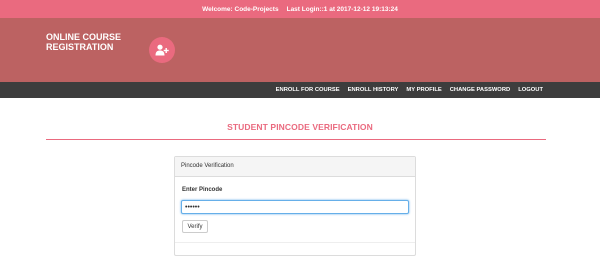  What do you see at coordinates (296, 139) in the screenshot?
I see `title-divider` at bounding box center [296, 139].